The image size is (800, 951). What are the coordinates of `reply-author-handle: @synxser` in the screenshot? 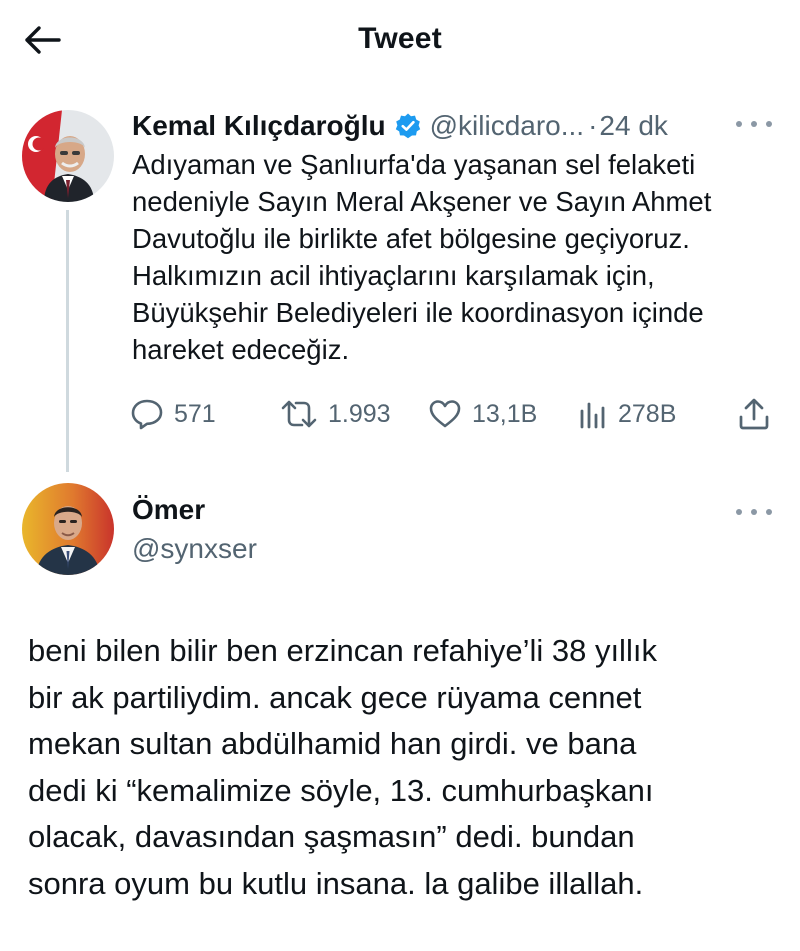 It's located at (194, 549).